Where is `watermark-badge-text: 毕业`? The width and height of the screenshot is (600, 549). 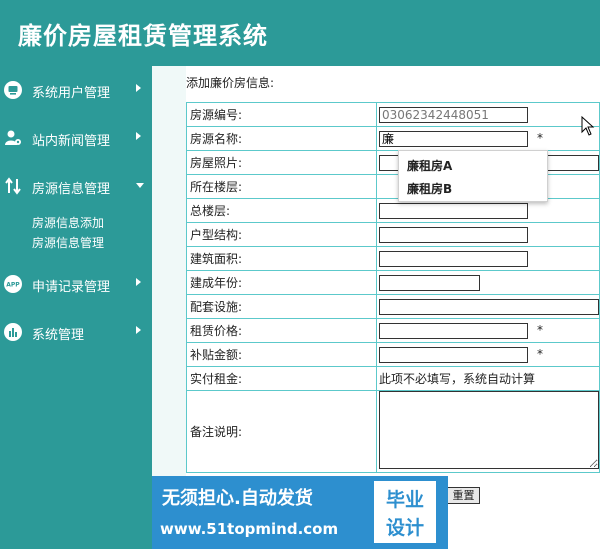 watermark-badge-text: 毕业 is located at coordinates (404, 500).